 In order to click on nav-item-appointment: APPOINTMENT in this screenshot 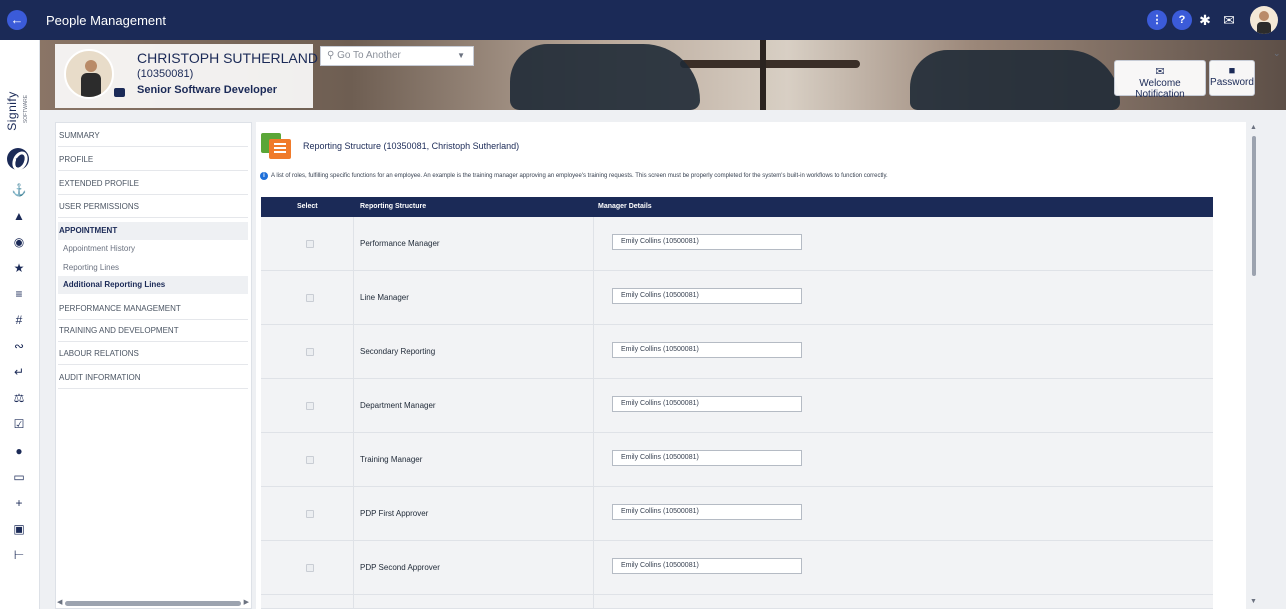, I will do `click(153, 231)`.